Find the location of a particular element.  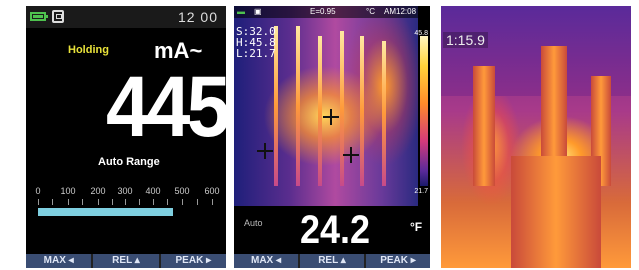

timestamp: 1:15.9 is located at coordinates (465, 40).